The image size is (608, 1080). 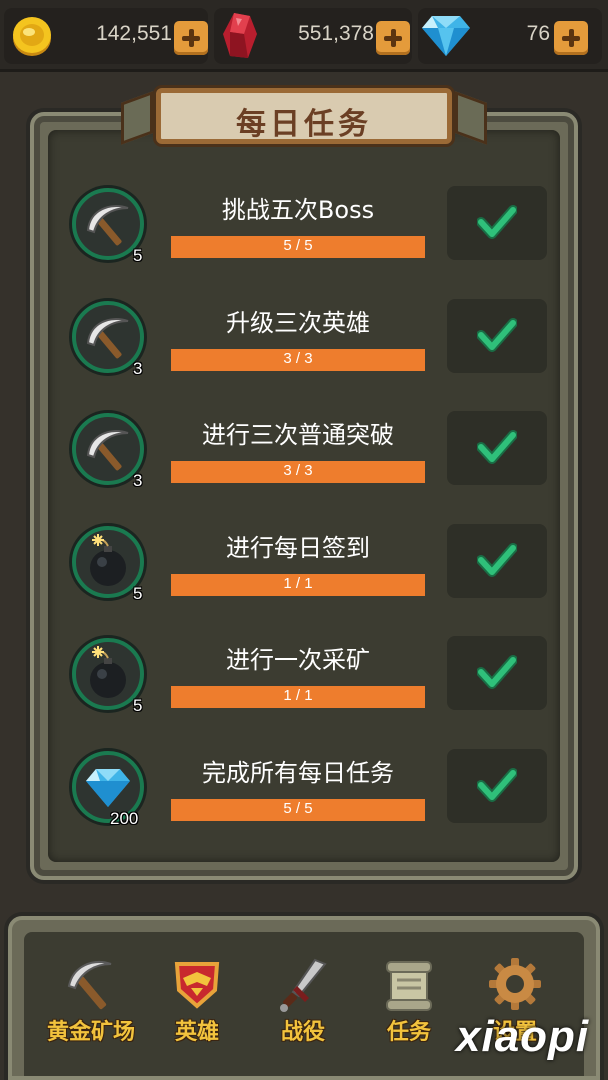 I want to click on gold-counter: 142,551, so click(x=106, y=36).